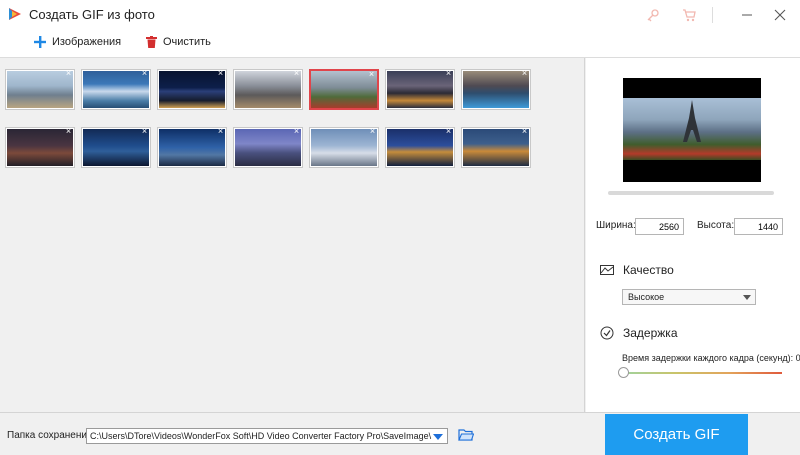 The image size is (800, 455). Describe the element at coordinates (646, 297) in the screenshot. I see `quality-value: Высокое` at that location.